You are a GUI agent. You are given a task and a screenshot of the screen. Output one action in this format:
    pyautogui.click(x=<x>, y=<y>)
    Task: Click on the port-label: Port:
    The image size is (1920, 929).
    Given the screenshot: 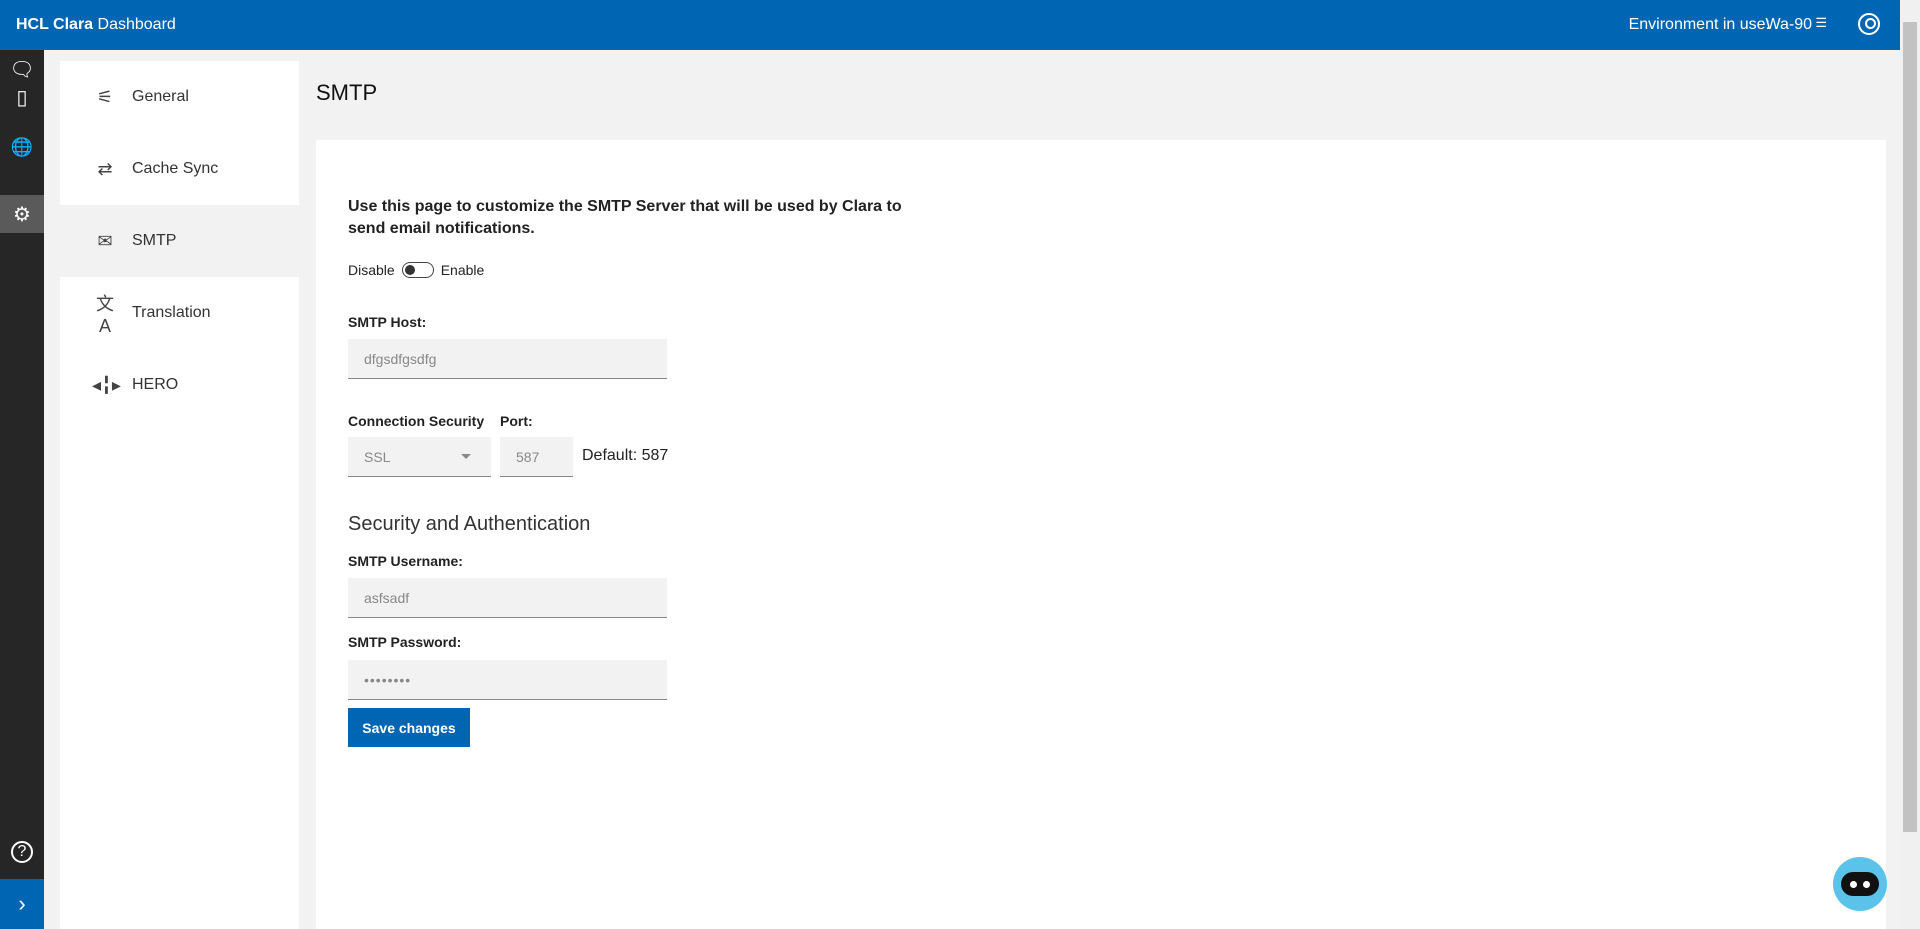 What is the action you would take?
    pyautogui.click(x=516, y=421)
    